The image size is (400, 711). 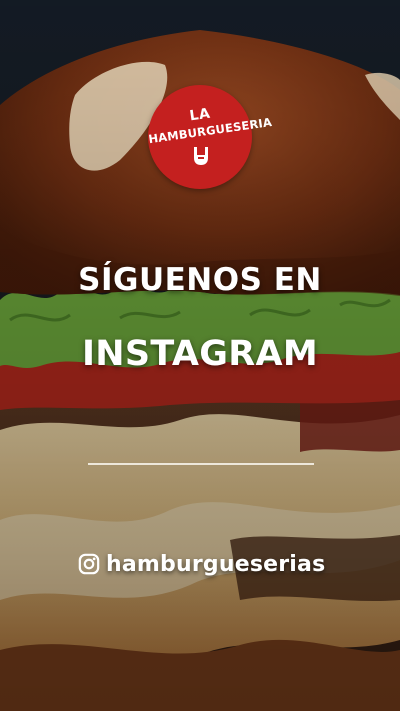 I want to click on instagram-icon, so click(x=89, y=564).